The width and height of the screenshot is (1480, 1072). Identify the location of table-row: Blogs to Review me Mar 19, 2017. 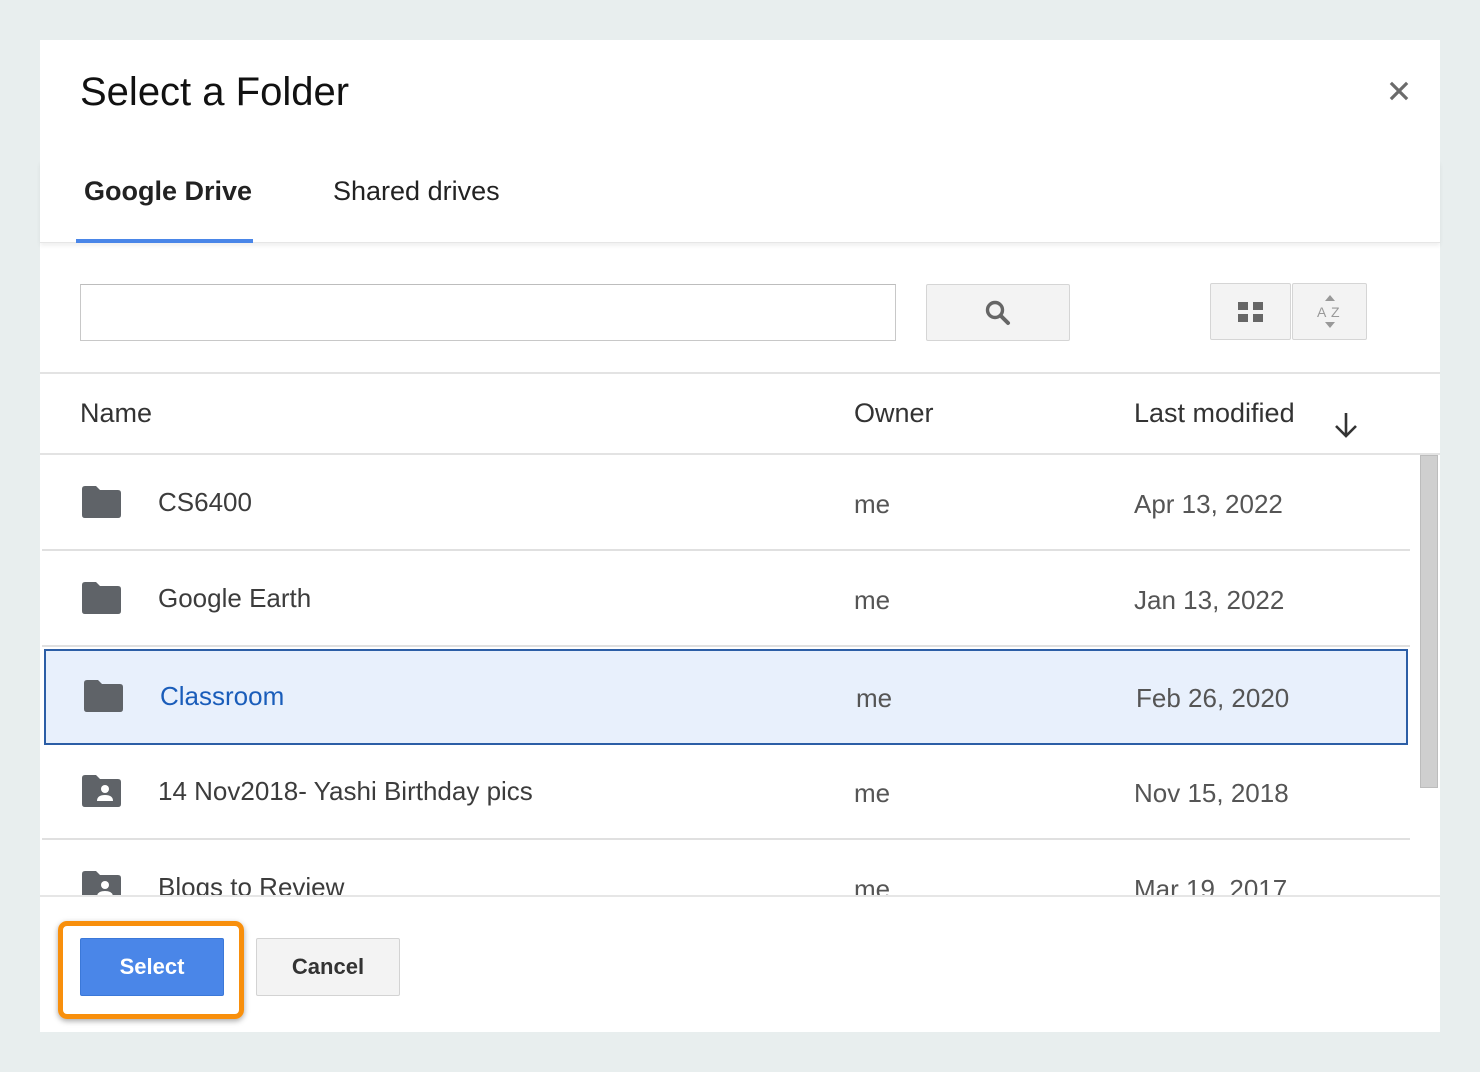
(726, 867).